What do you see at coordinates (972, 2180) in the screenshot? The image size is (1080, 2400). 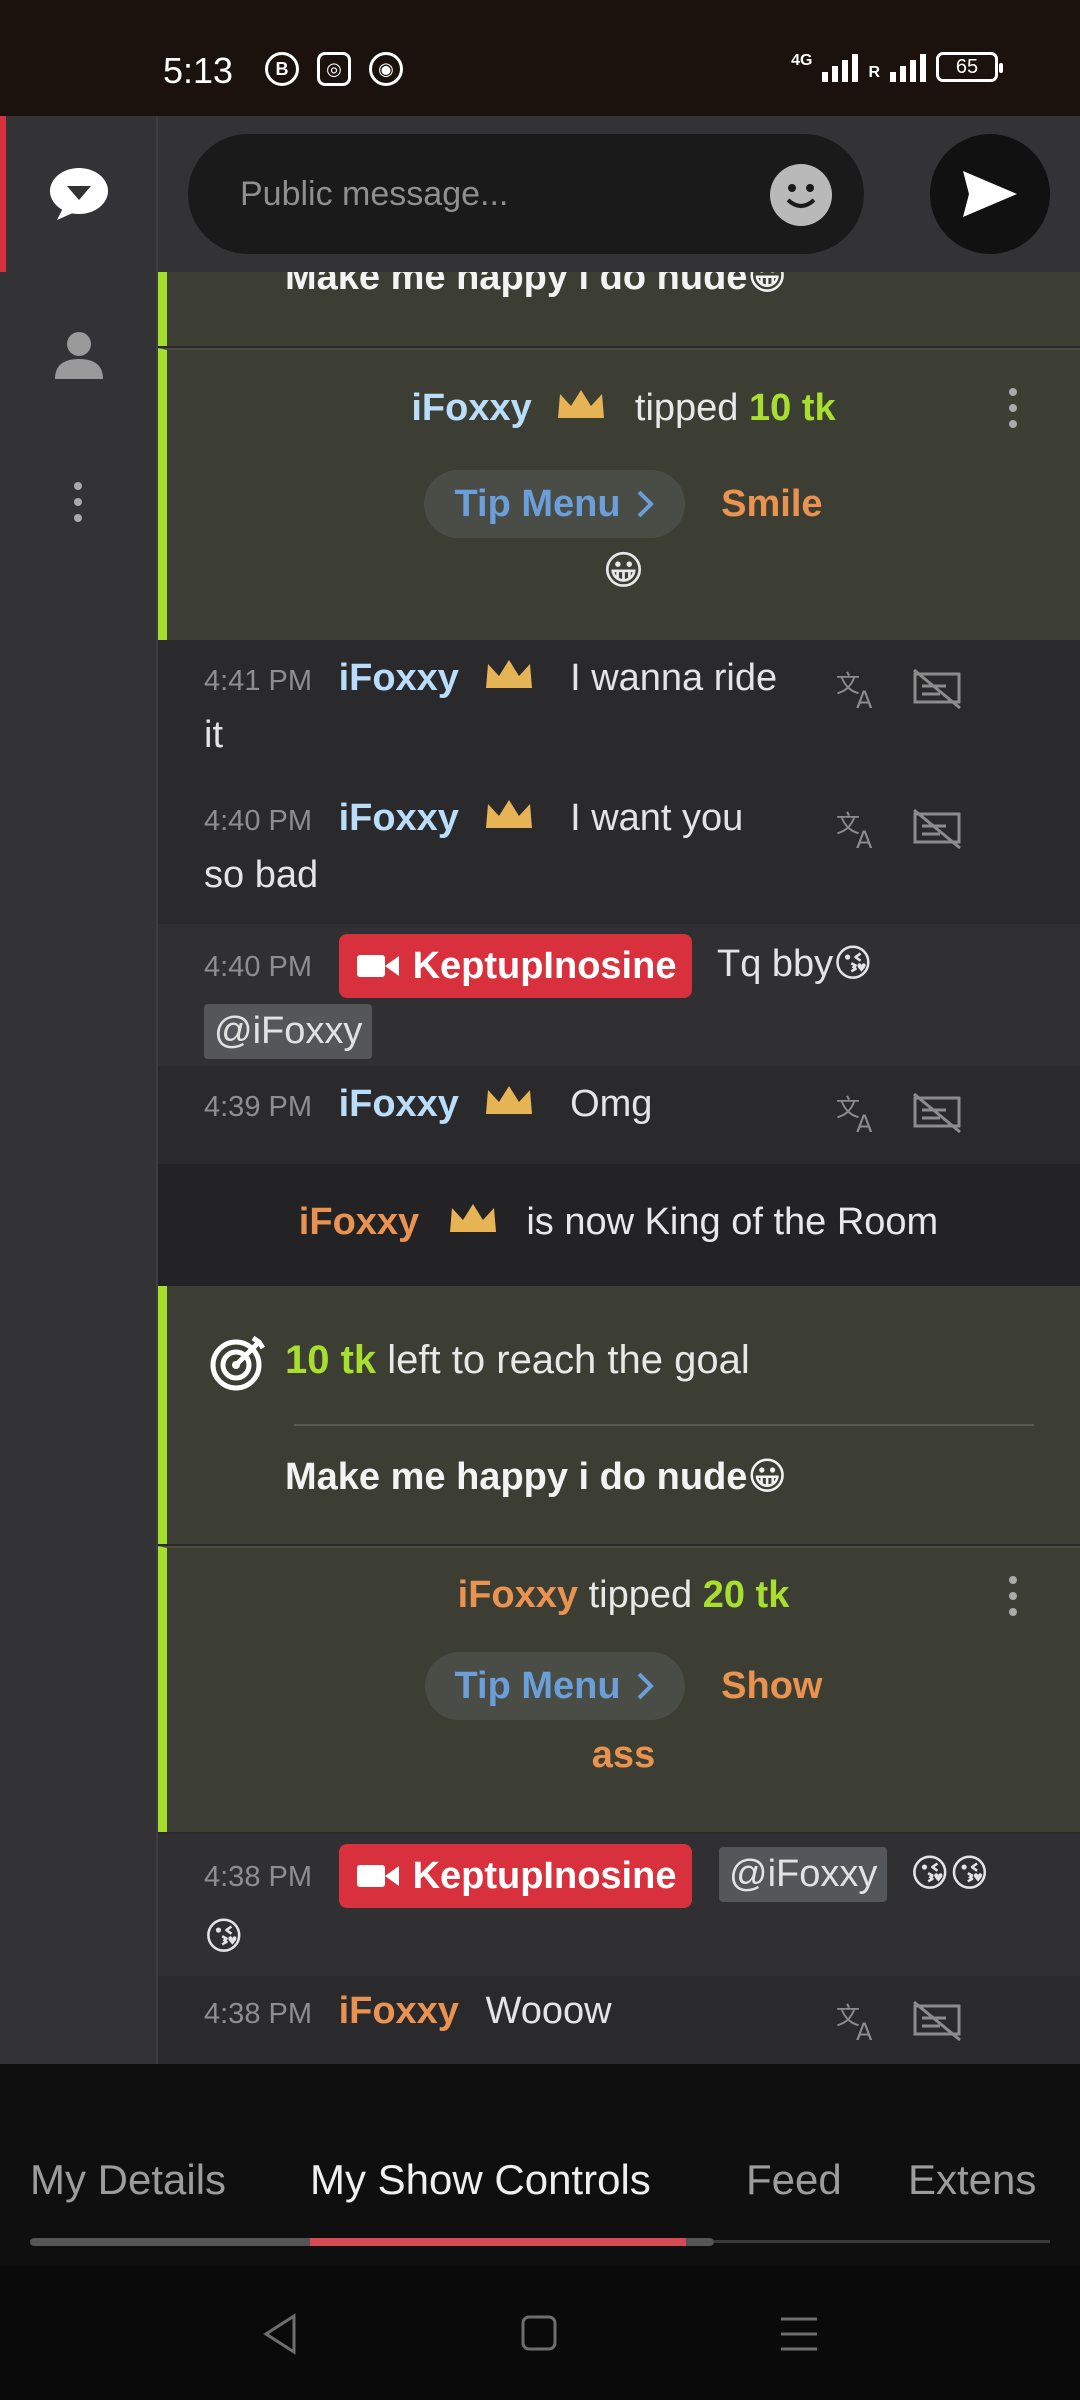 I see `tab-extensions: Extens` at bounding box center [972, 2180].